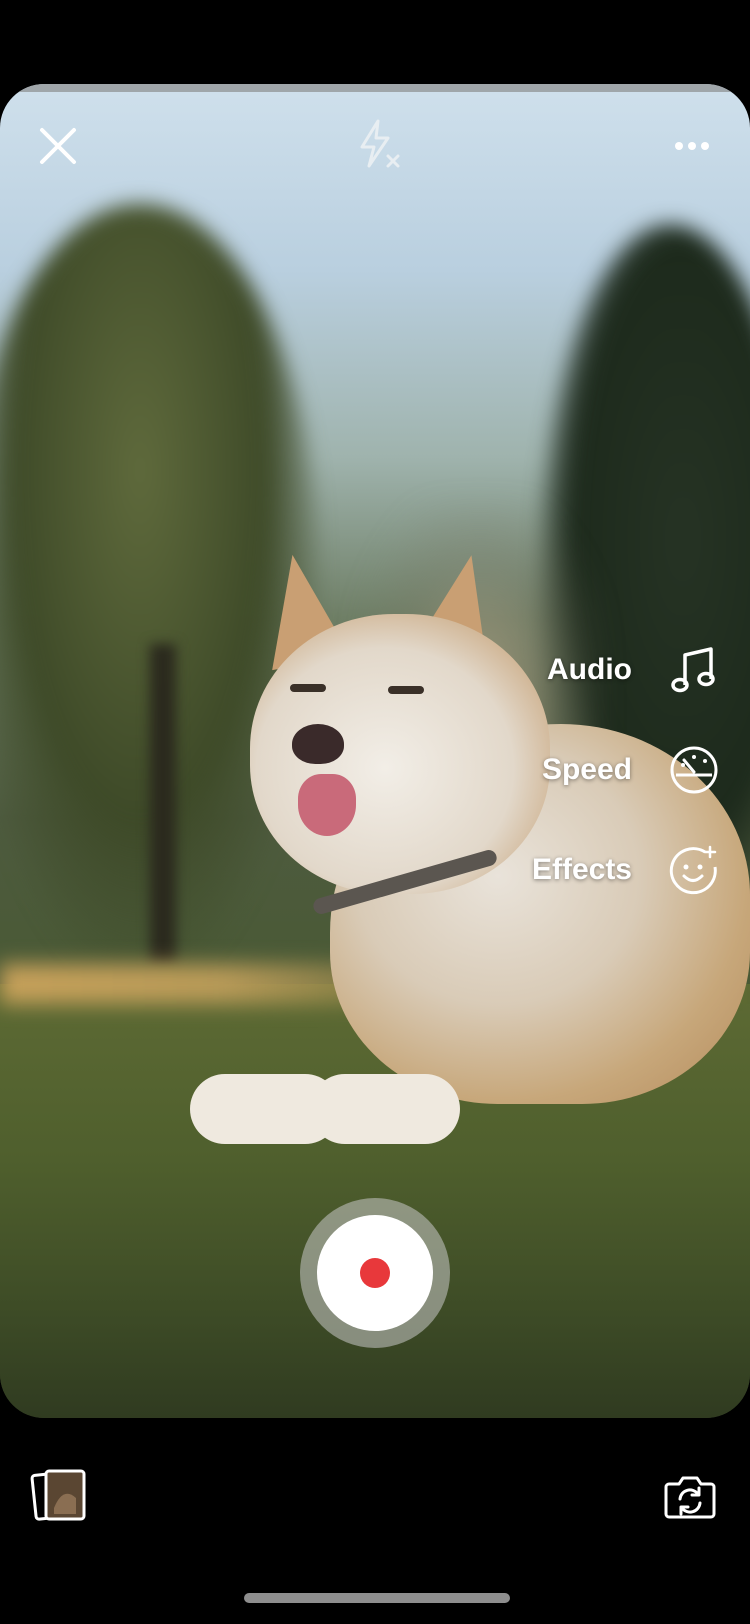 The width and height of the screenshot is (750, 1624). Describe the element at coordinates (581, 869) in the screenshot. I see `effects-label: Effects` at that location.